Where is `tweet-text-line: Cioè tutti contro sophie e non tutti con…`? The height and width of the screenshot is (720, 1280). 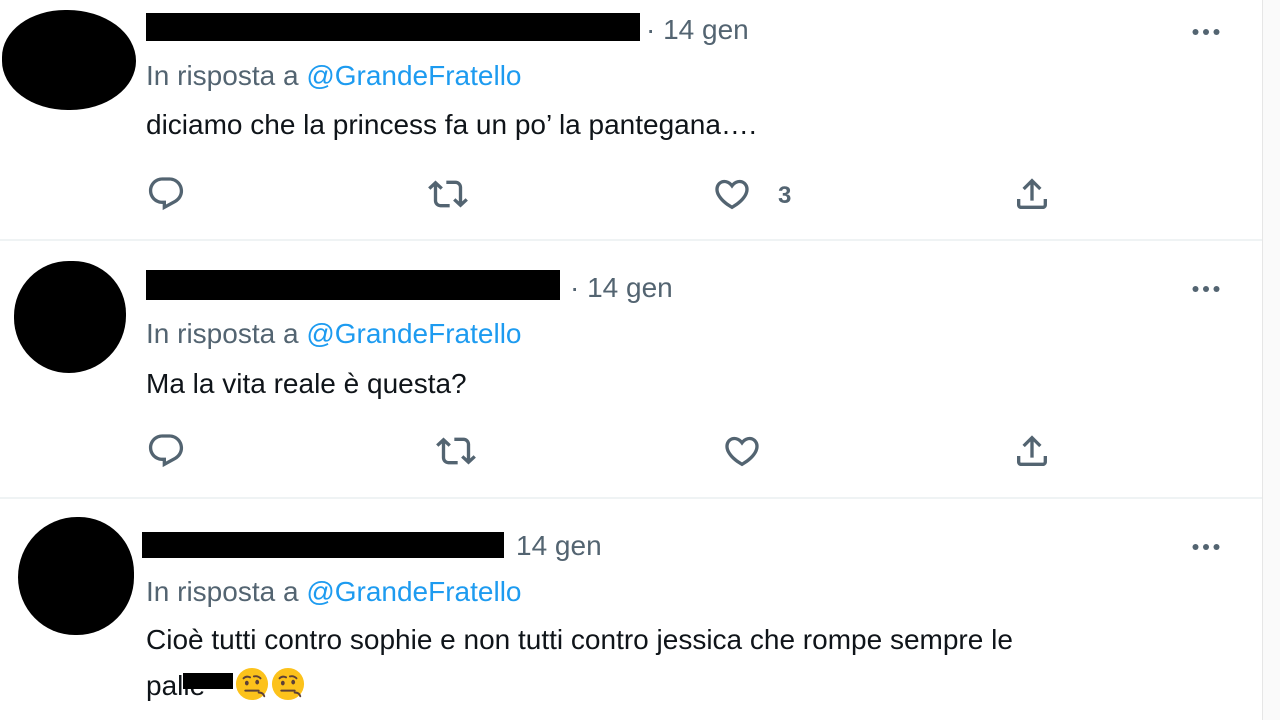 tweet-text-line: Cioè tutti contro sophie e non tutti con… is located at coordinates (579, 639).